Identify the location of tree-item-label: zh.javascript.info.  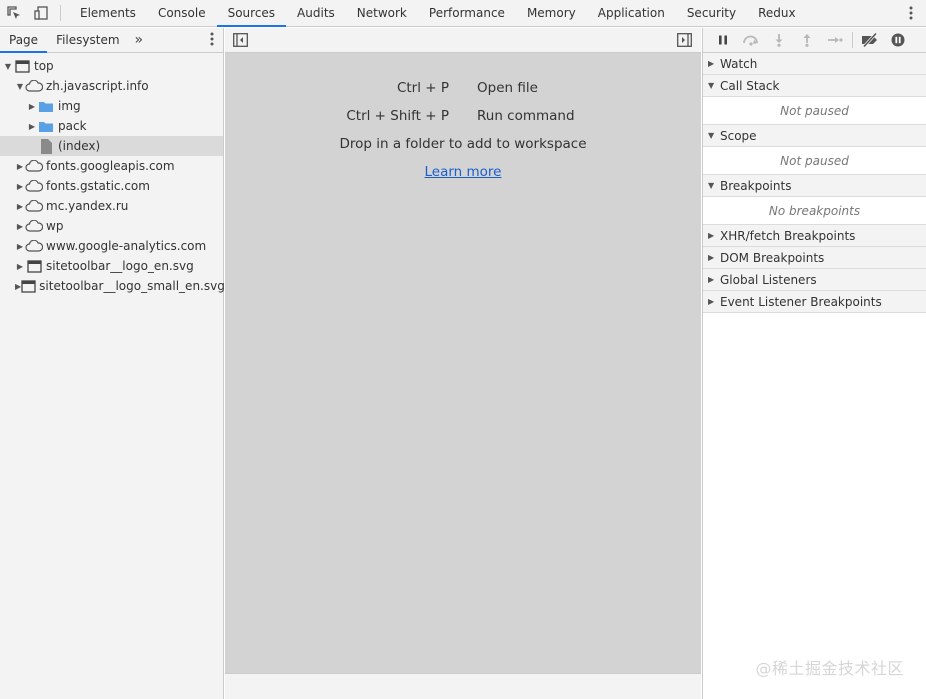
(97, 86).